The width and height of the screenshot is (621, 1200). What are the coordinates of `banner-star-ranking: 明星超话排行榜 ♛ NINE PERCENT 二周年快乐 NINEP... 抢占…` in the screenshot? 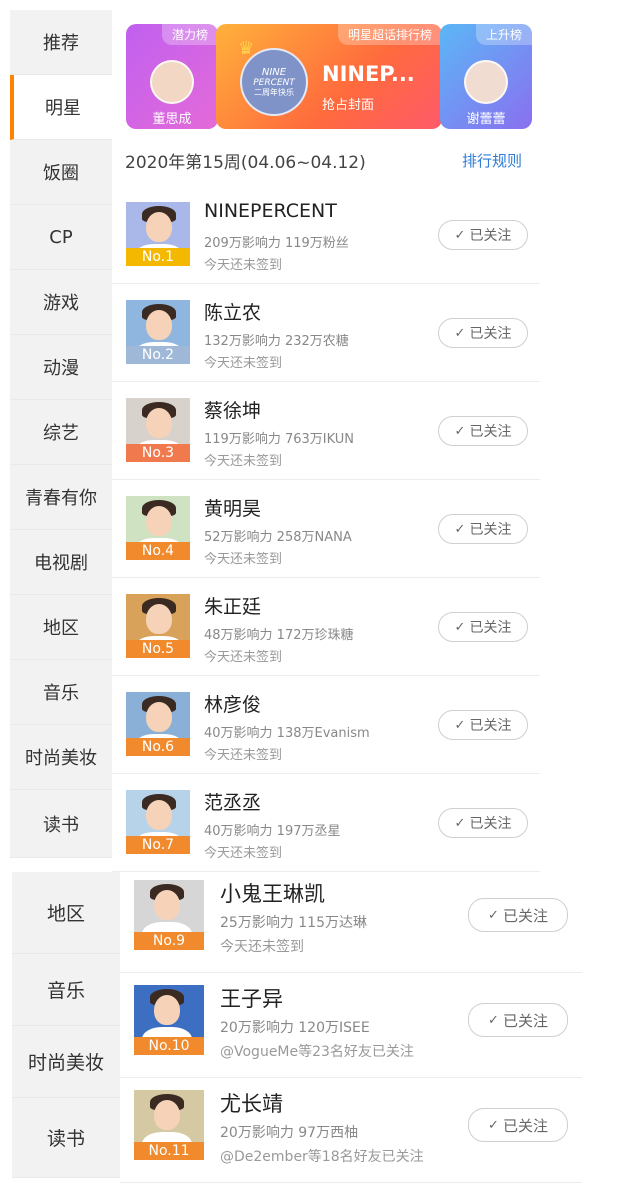 It's located at (329, 76).